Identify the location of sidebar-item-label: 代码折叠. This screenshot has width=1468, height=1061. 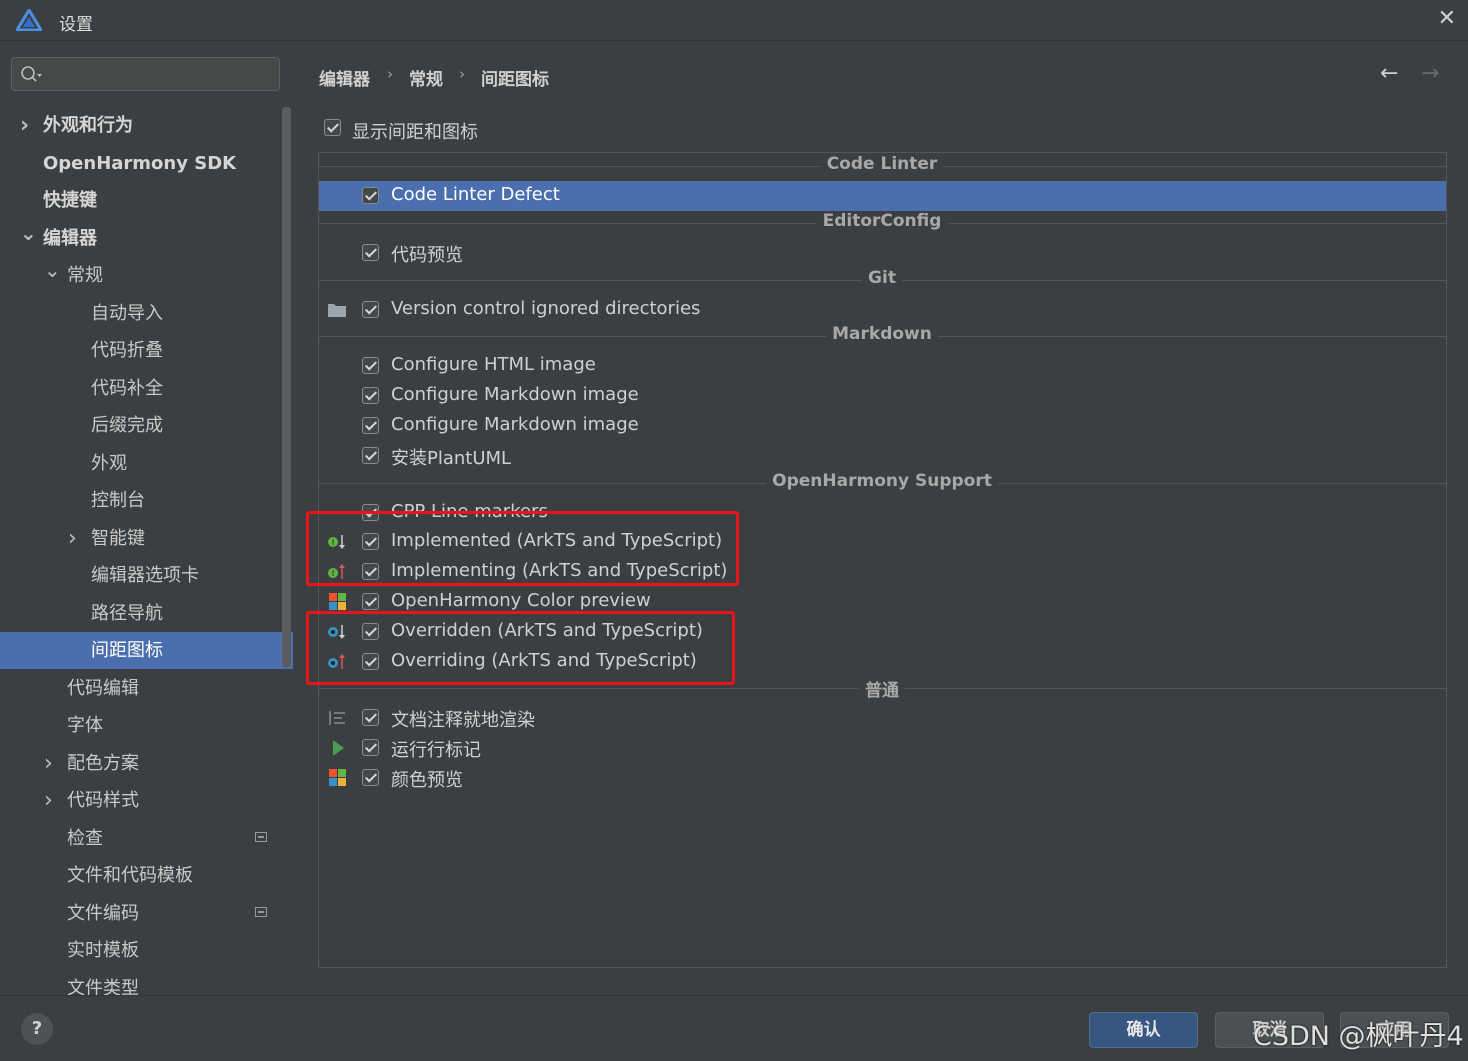
(127, 350).